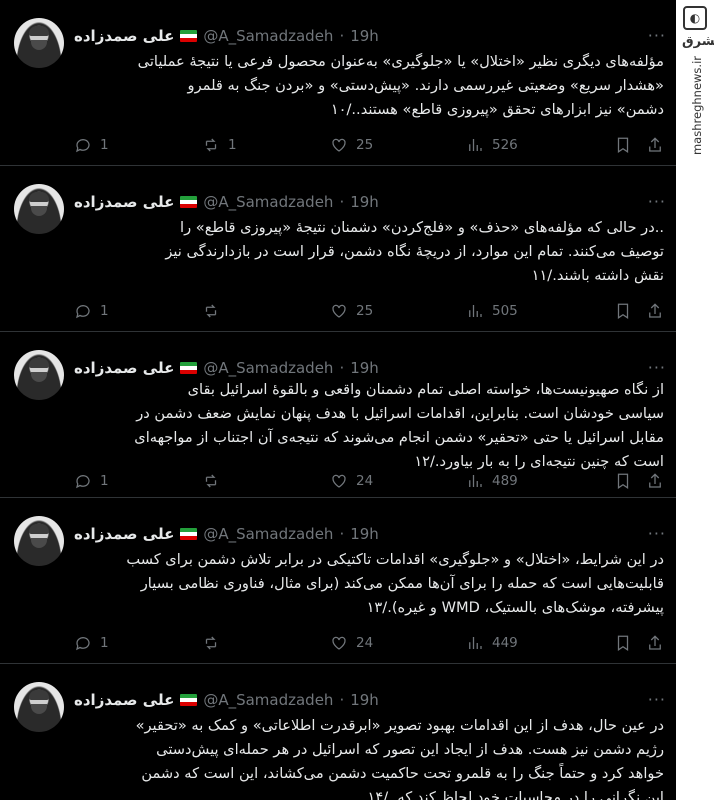 This screenshot has height=800, width=714. Describe the element at coordinates (505, 145) in the screenshot. I see `view-count: 526` at that location.